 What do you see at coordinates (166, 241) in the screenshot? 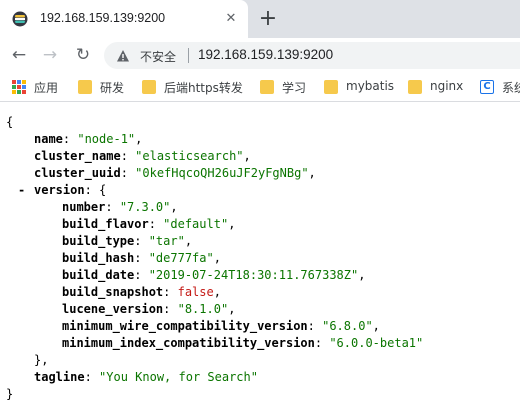
I see `json-value: "tar"` at bounding box center [166, 241].